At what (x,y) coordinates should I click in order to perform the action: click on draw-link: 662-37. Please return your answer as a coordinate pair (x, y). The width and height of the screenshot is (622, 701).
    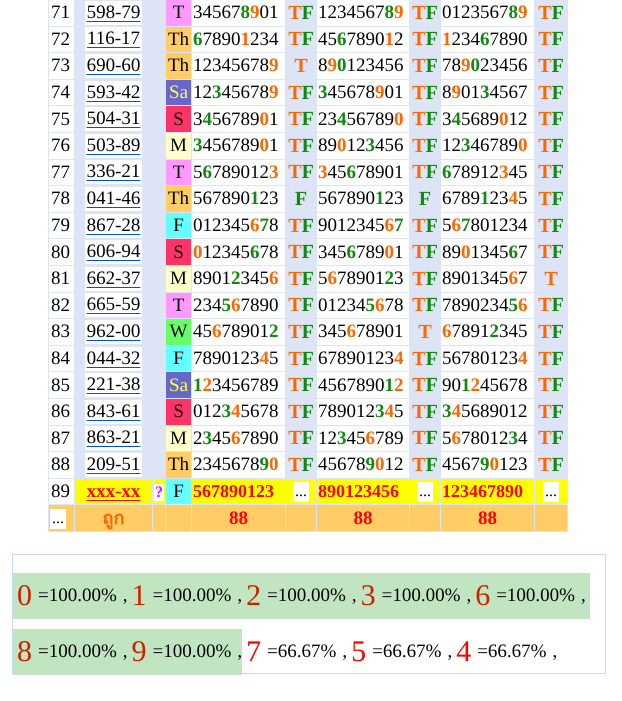
    Looking at the image, I should click on (113, 278).